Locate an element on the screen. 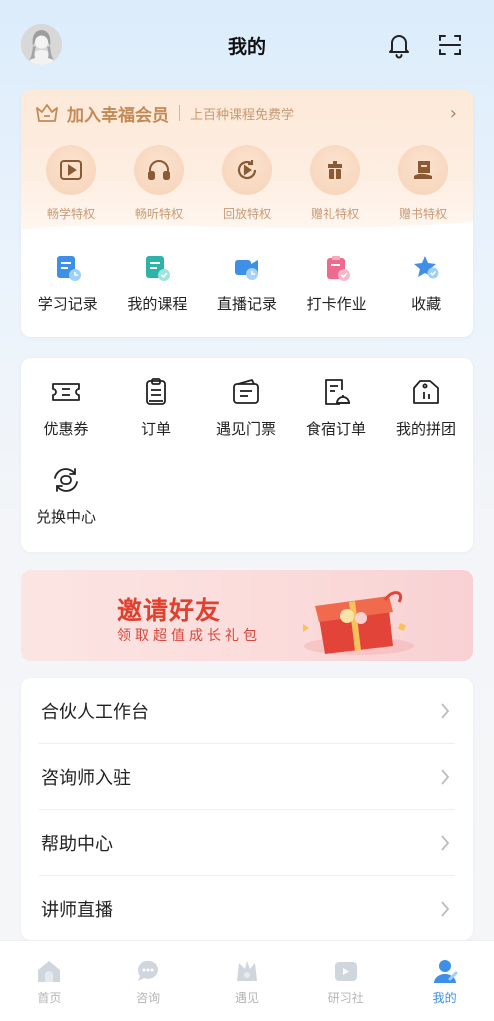 The width and height of the screenshot is (494, 1021). ticket-icon is located at coordinates (246, 391).